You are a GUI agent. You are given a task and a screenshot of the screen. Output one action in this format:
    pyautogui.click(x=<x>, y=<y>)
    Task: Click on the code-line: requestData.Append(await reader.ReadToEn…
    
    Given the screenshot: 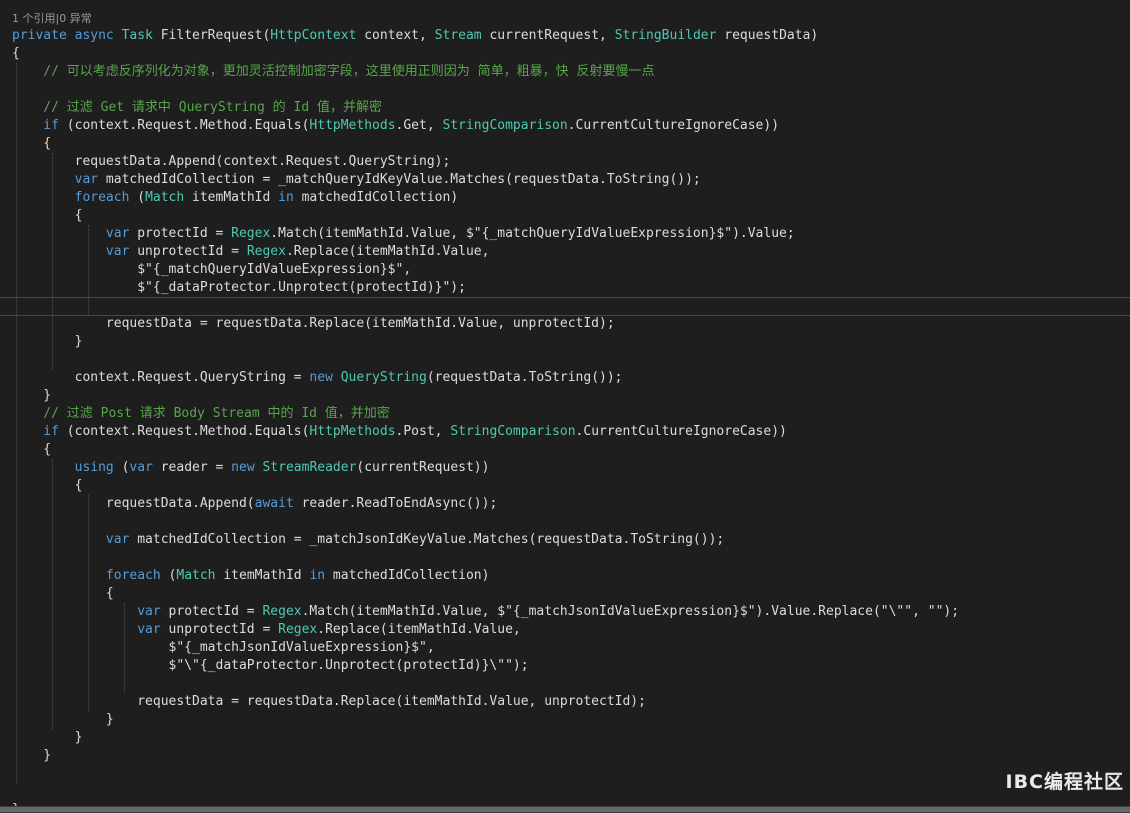 What is the action you would take?
    pyautogui.click(x=254, y=504)
    